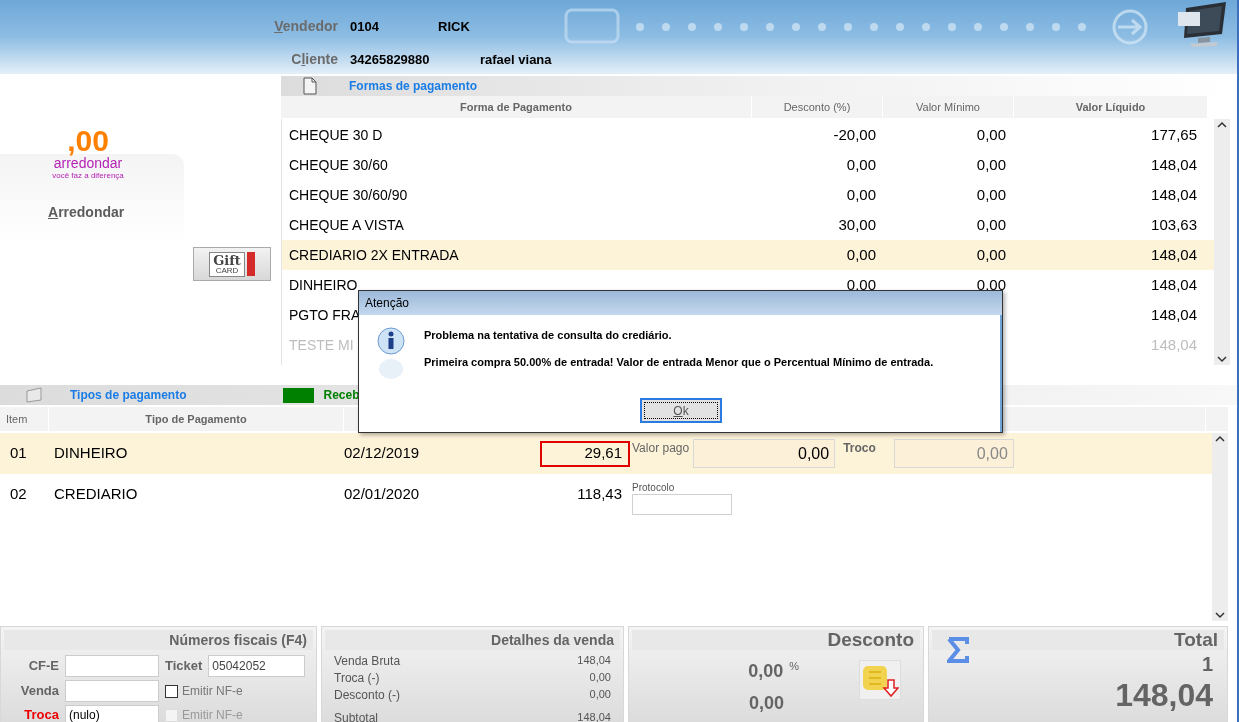 The height and width of the screenshot is (722, 1239). Describe the element at coordinates (391, 354) in the screenshot. I see `info-icon` at that location.